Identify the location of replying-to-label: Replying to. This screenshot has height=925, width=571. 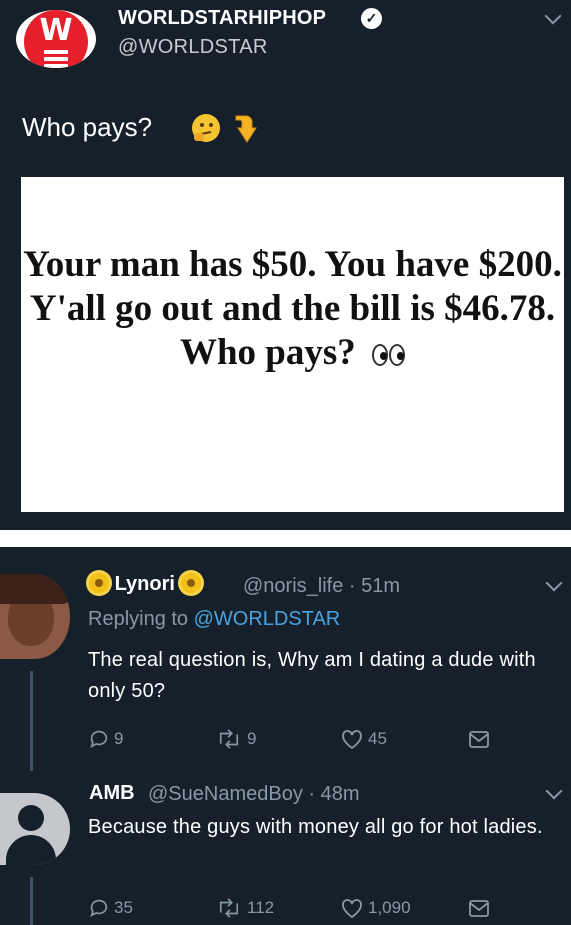
(138, 619).